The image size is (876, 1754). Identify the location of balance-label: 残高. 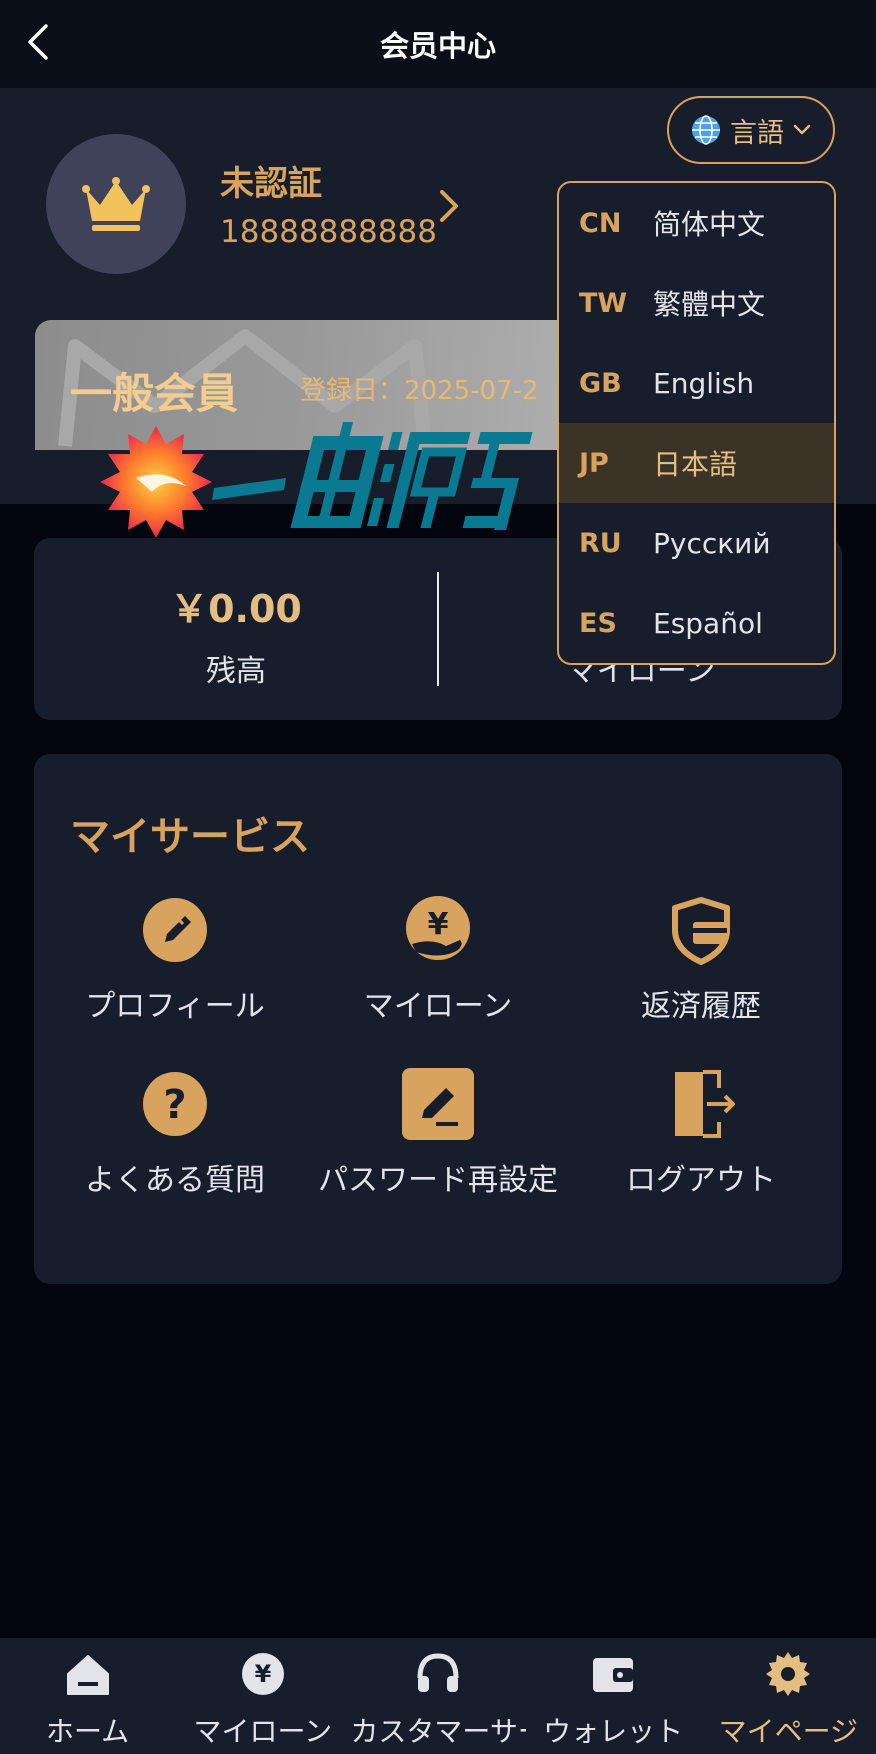
(236, 671).